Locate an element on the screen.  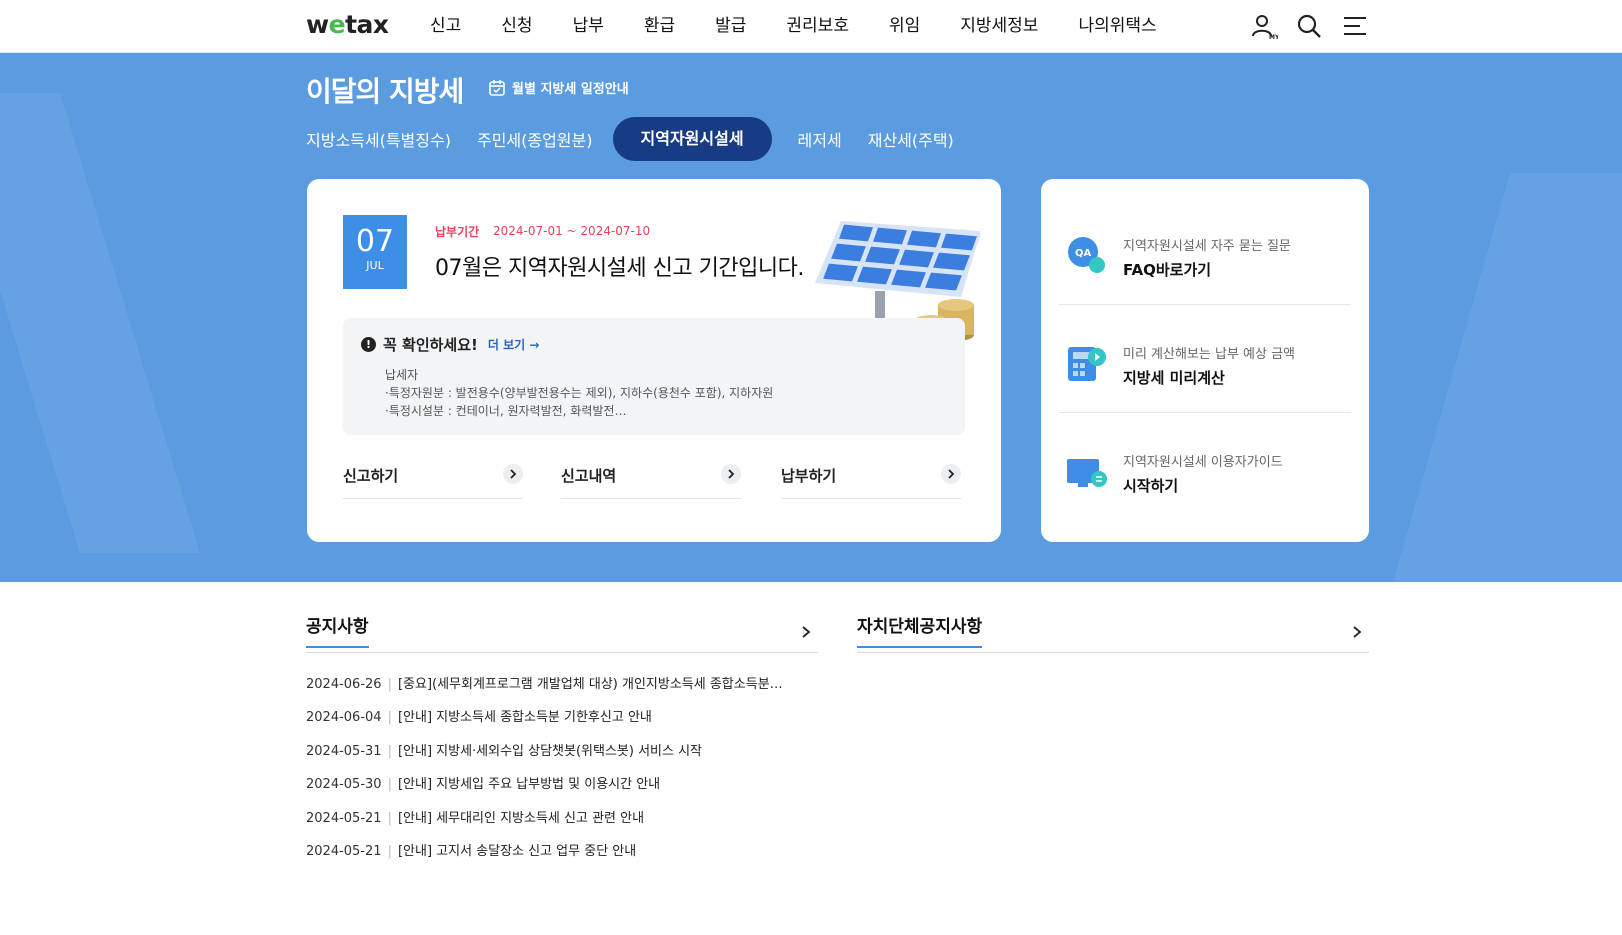
notice-item: 2024-06-04 | [안내] 지방소득세 종합소득분 기한후신고 안내 is located at coordinates (479, 715).